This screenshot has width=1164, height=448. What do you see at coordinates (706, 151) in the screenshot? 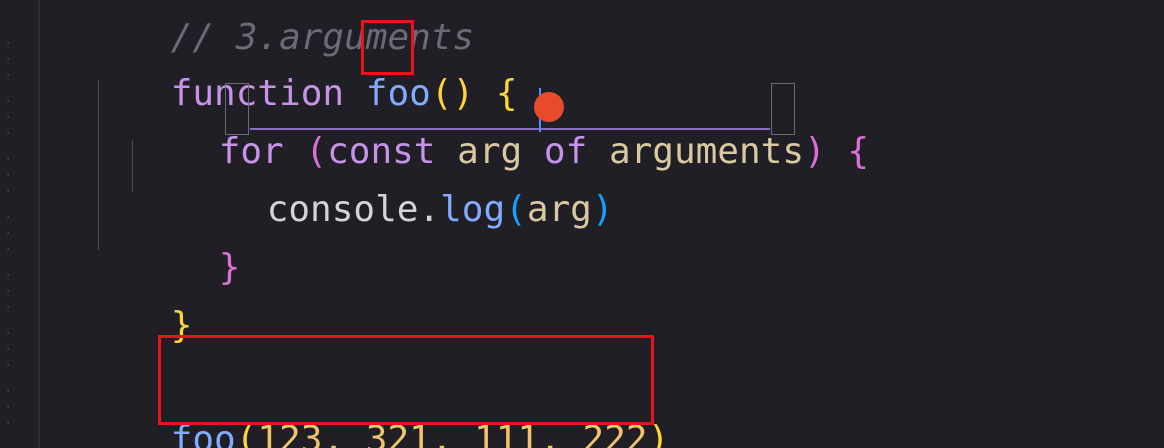
I see `arguments-object: arguments` at bounding box center [706, 151].